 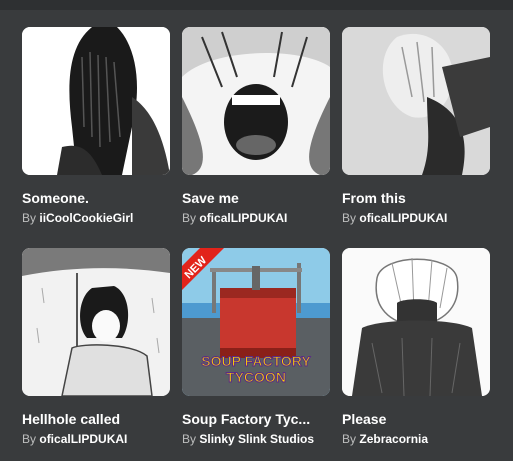 I want to click on game-card: Save me By oficalLIPDUKAI, so click(x=256, y=126).